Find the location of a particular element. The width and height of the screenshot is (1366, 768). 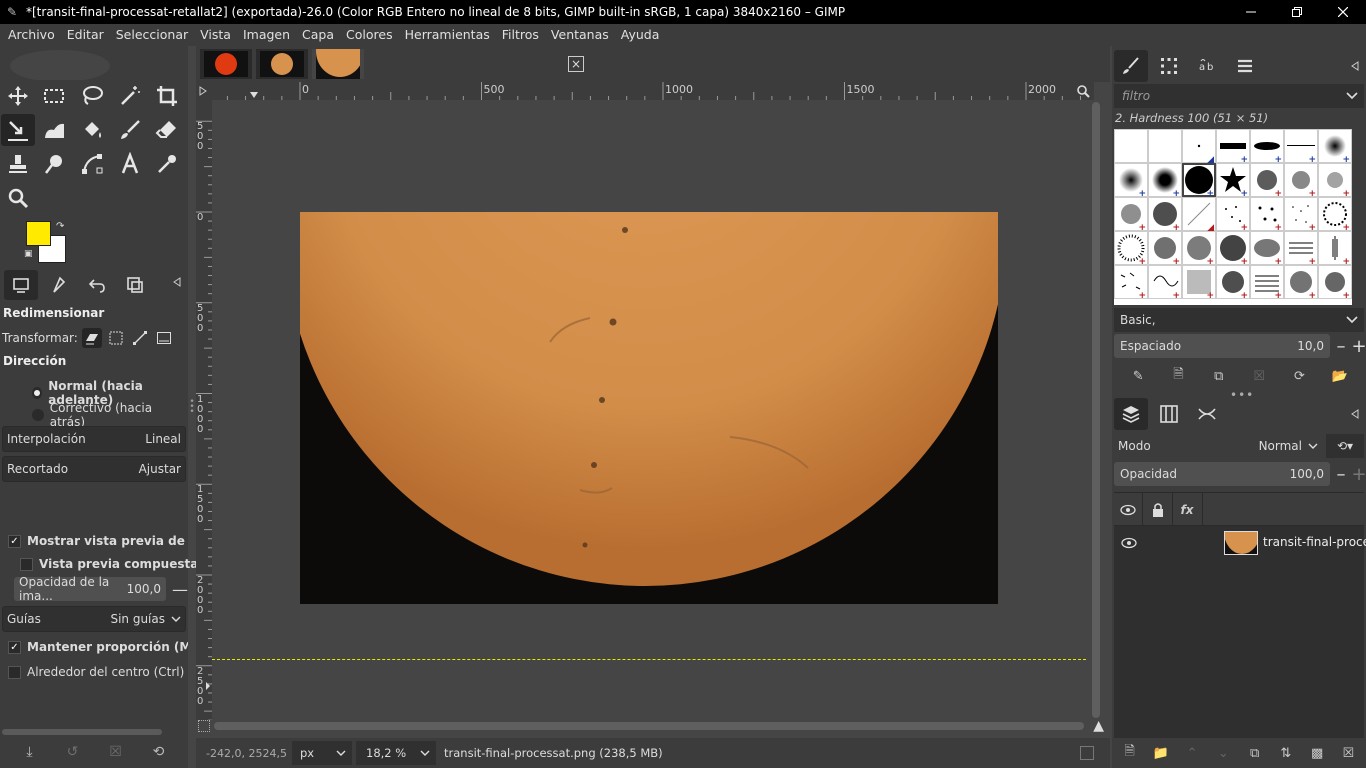

zoom-select: 18,2 % is located at coordinates (396, 753).